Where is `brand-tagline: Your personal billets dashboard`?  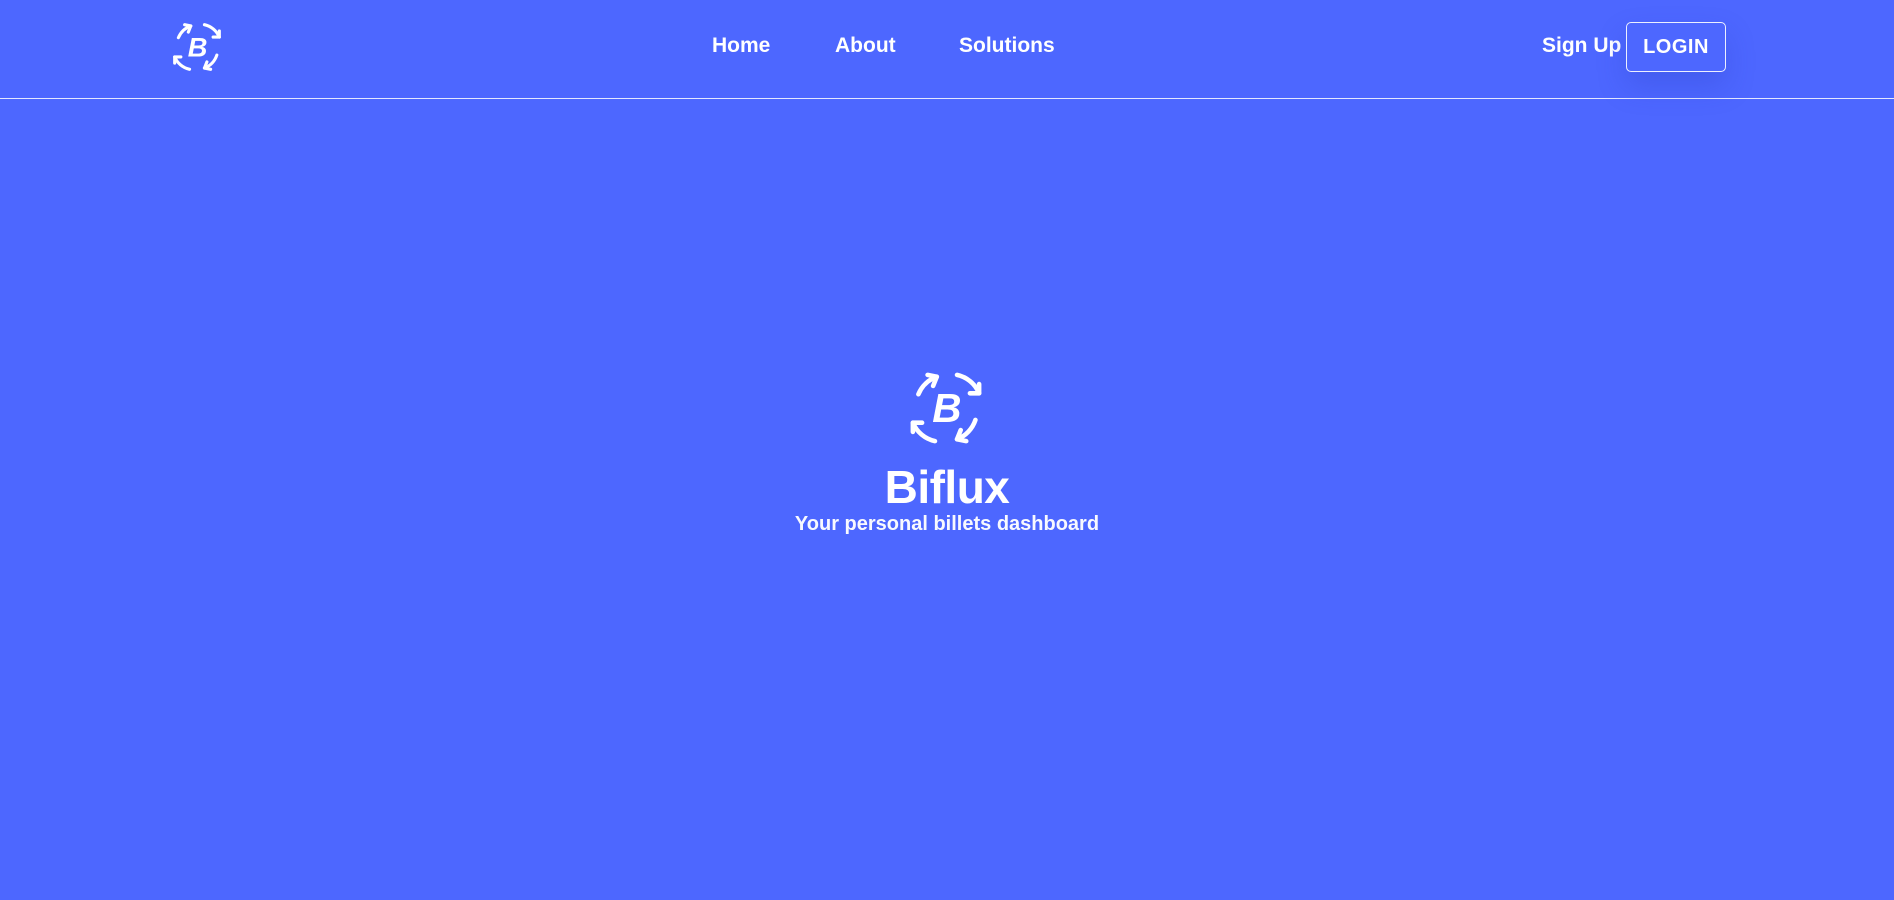
brand-tagline: Your personal billets dashboard is located at coordinates (947, 524).